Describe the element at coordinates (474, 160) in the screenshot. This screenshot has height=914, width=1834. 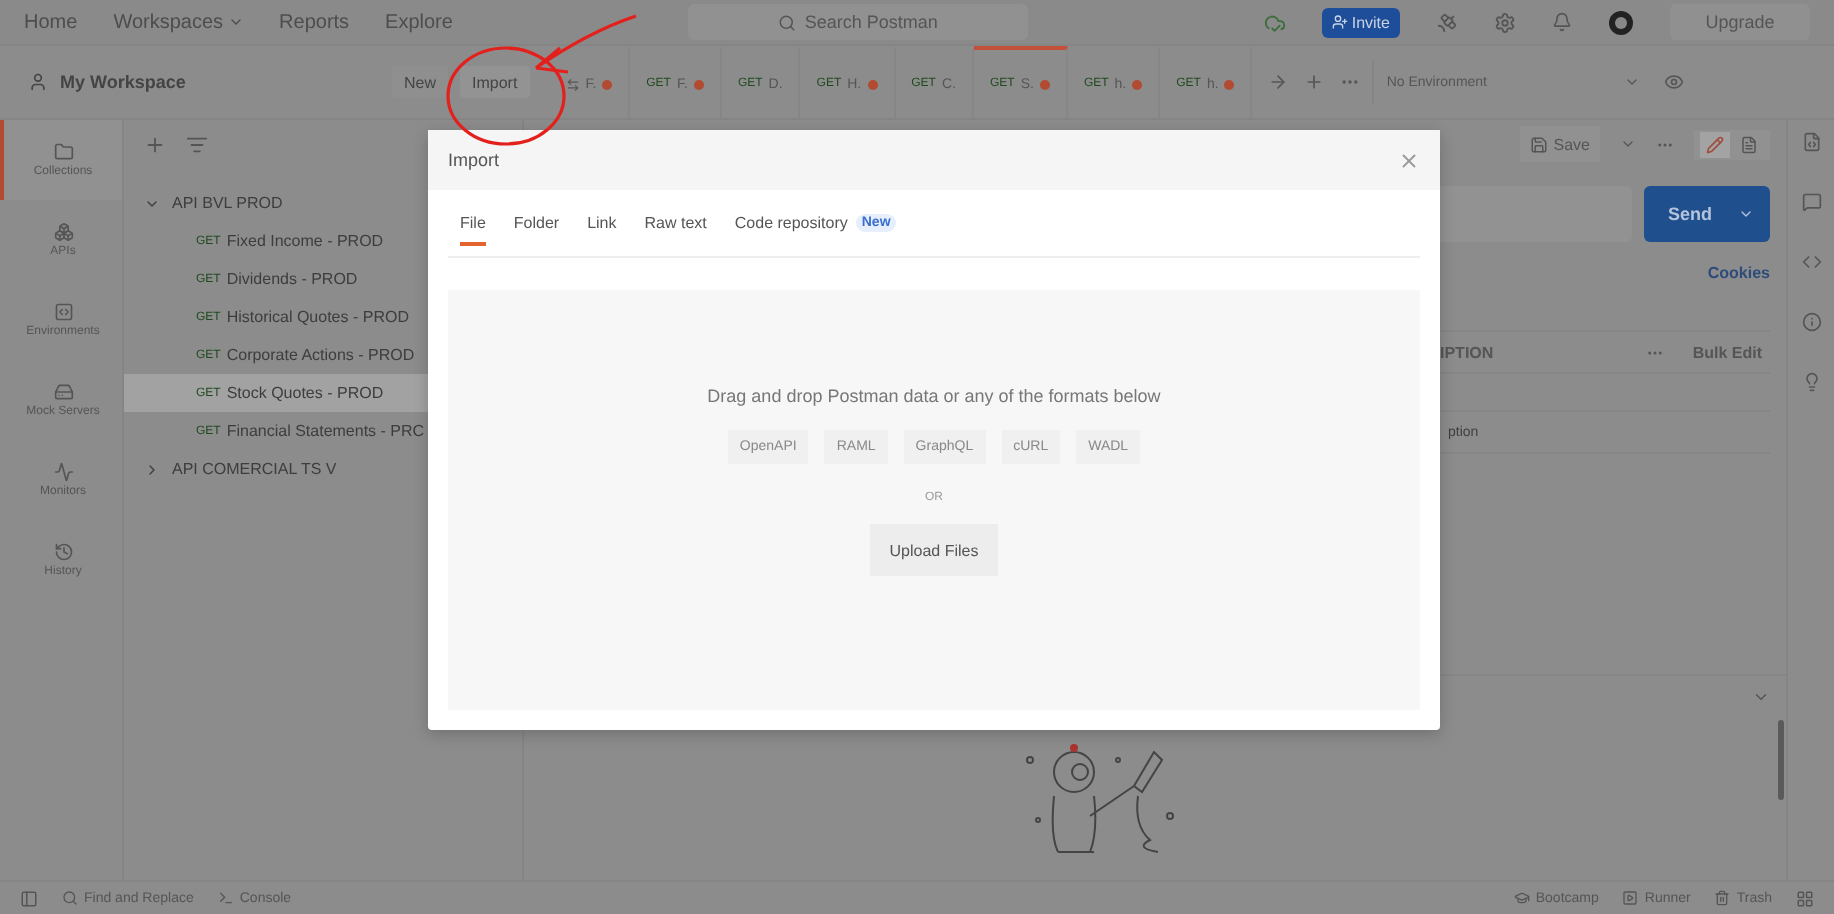
I see `dialog-title: Import` at that location.